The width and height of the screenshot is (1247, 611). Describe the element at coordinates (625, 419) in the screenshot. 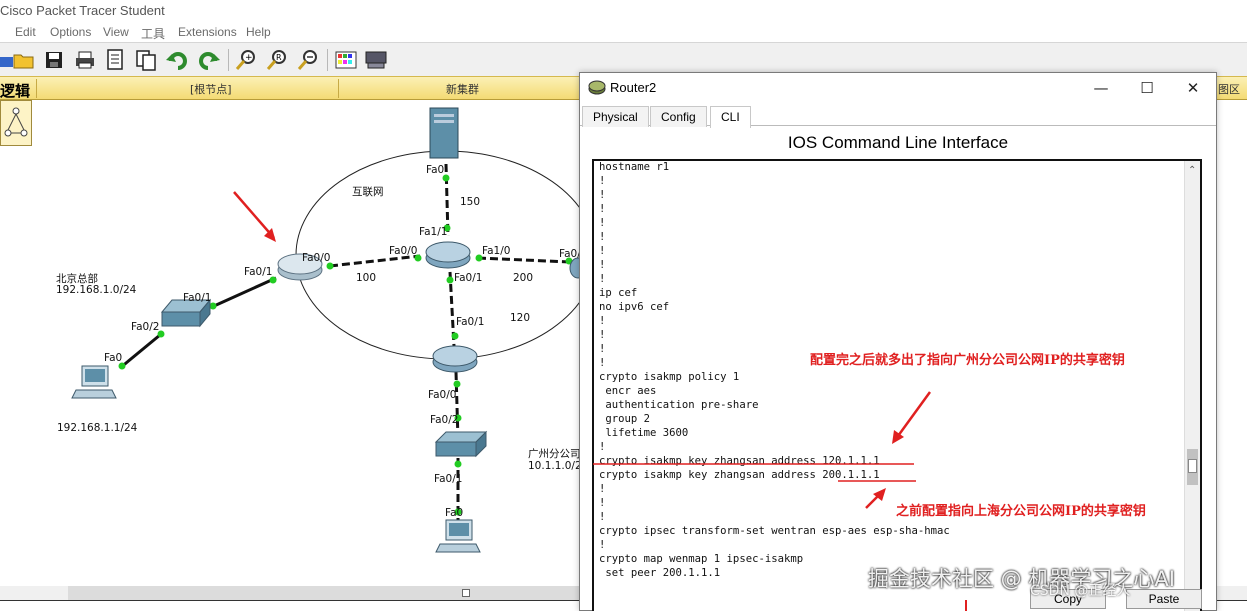

I see `cli-line: group 2` at that location.